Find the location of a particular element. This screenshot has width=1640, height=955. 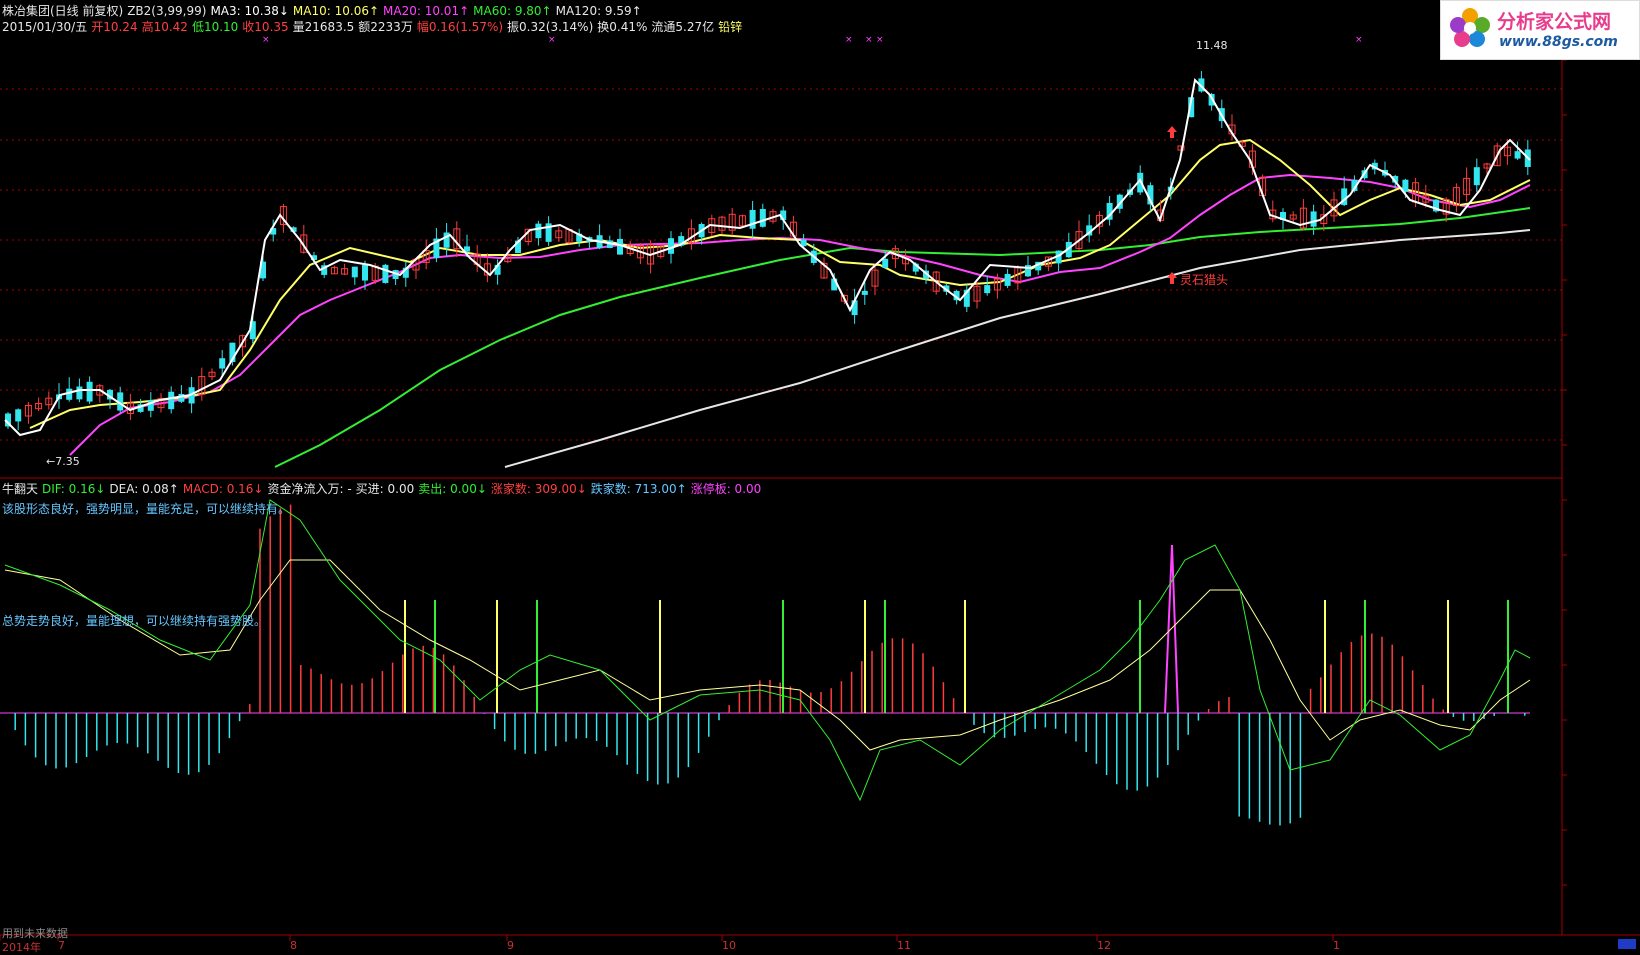

indicator-field-1: DIF: 0.16↓ is located at coordinates (74, 489).